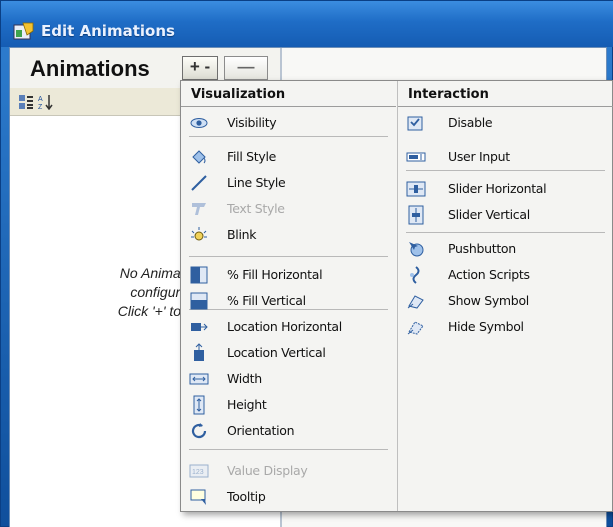 This screenshot has width=613, height=527. I want to click on interaction-menu-item-label: Show Symbol, so click(488, 300).